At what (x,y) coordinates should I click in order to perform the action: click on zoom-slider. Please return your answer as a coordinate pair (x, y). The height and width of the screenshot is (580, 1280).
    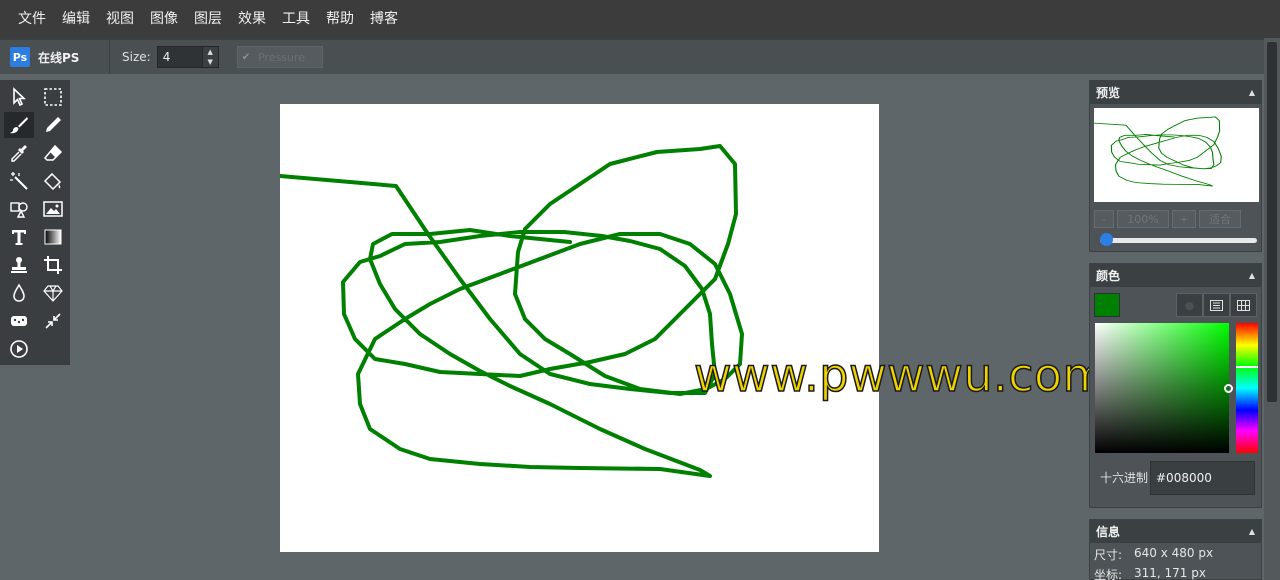
    Looking at the image, I should click on (1175, 239).